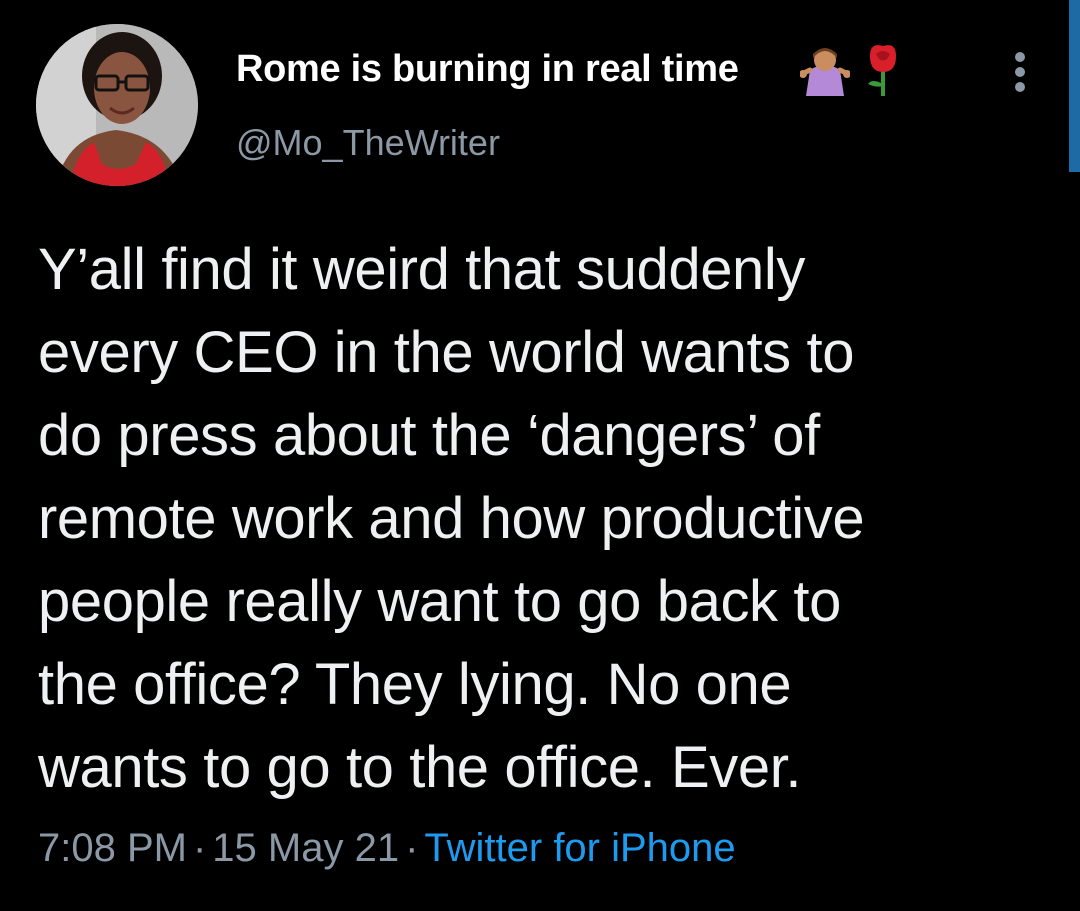 The height and width of the screenshot is (911, 1080). What do you see at coordinates (112, 848) in the screenshot?
I see `tweet-time: 7:08 PM` at bounding box center [112, 848].